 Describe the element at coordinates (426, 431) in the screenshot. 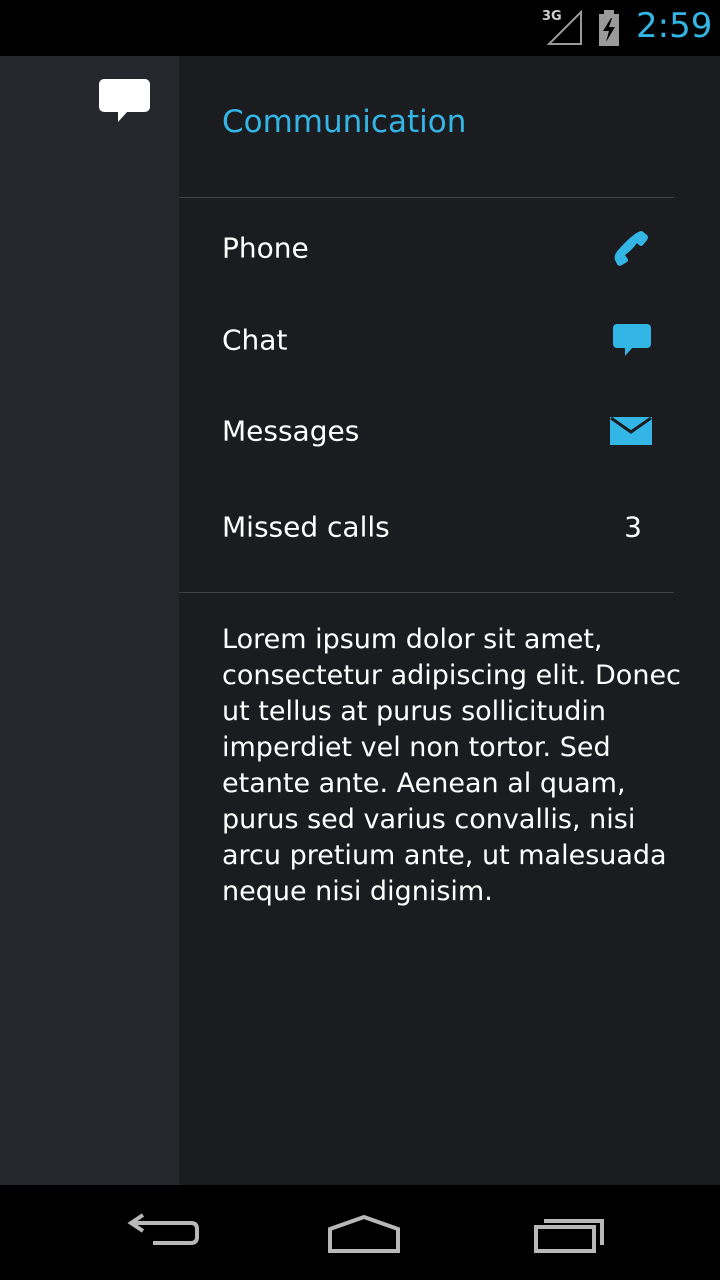

I see `list-item-messages: Messages` at that location.